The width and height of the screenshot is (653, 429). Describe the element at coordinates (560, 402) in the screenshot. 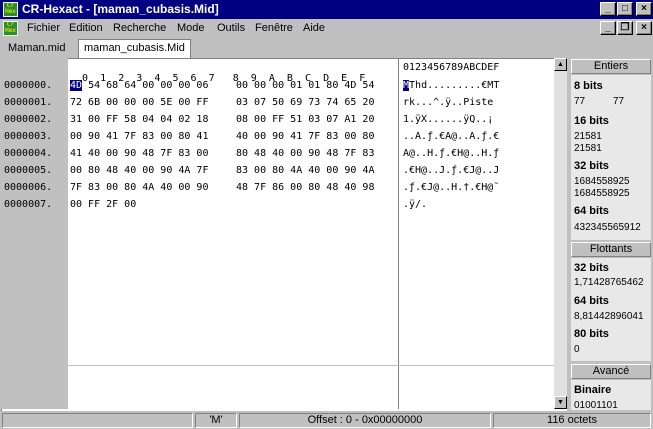

I see `scroll-down-button: ▼` at that location.